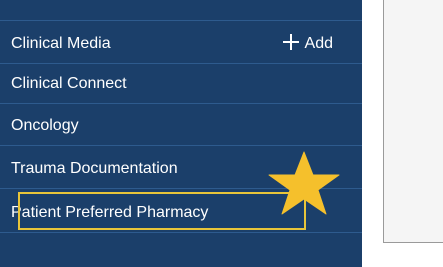 This screenshot has width=443, height=267. I want to click on sidebar-item-label: Oncology, so click(45, 125).